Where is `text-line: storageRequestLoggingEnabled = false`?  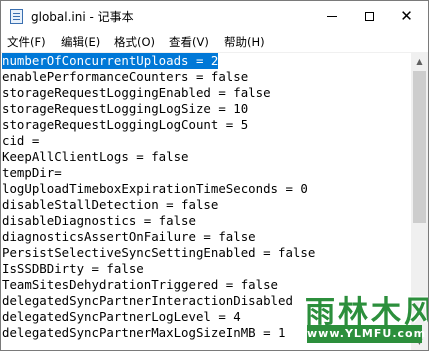
text-line: storageRequestLoggingEnabled = false is located at coordinates (136, 93).